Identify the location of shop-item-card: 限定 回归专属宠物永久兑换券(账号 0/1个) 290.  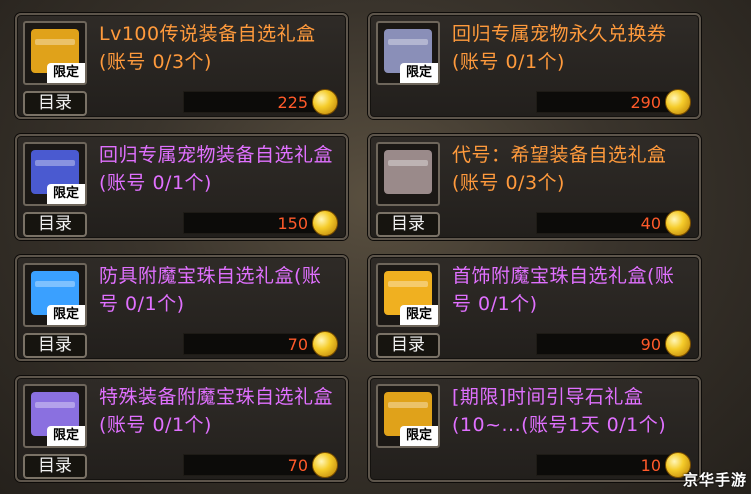
(534, 66).